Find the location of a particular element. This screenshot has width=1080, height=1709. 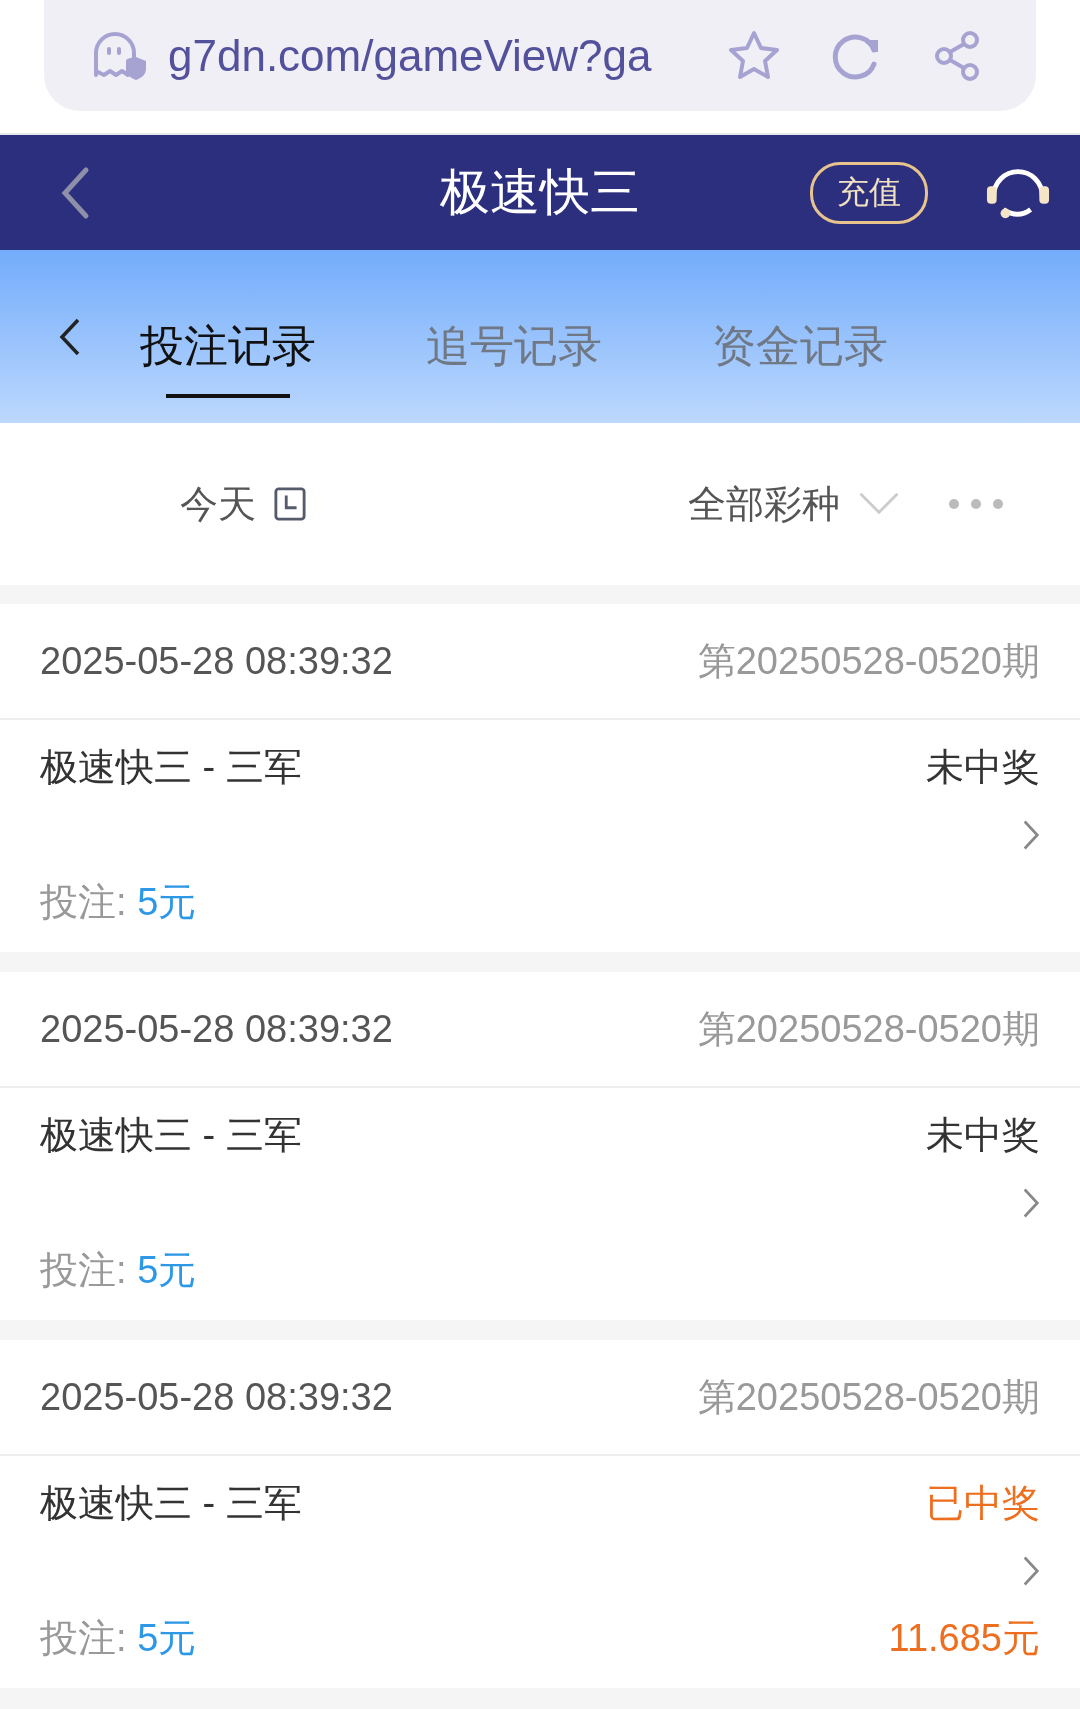

prize-amount: 11.685元 is located at coordinates (964, 1638).